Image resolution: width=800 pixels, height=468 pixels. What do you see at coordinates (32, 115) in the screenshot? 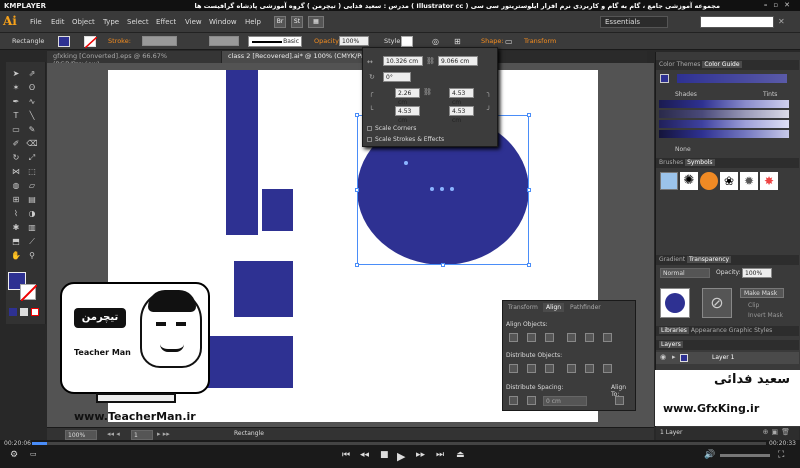
I see `line-tool-icon: ╲` at bounding box center [32, 115].